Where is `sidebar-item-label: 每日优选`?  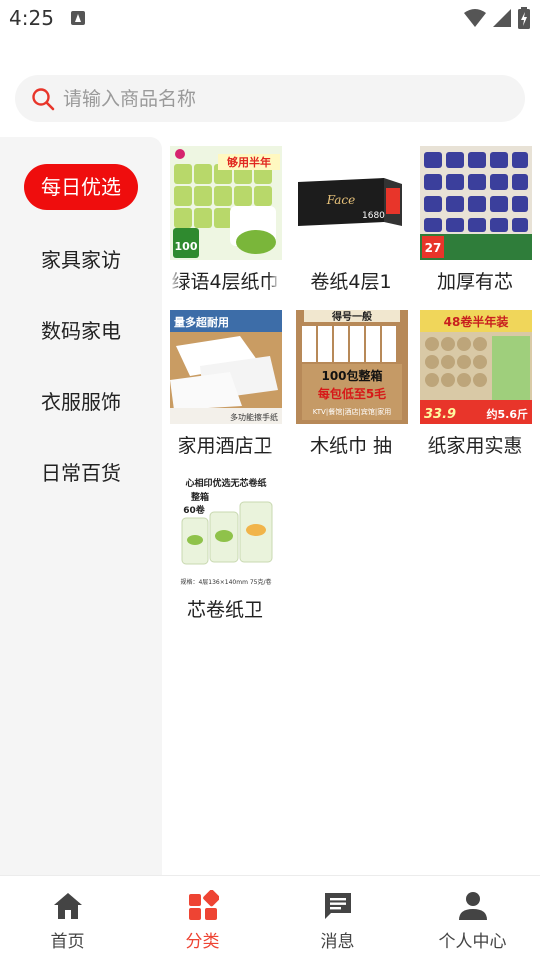 sidebar-item-label: 每日优选 is located at coordinates (81, 187).